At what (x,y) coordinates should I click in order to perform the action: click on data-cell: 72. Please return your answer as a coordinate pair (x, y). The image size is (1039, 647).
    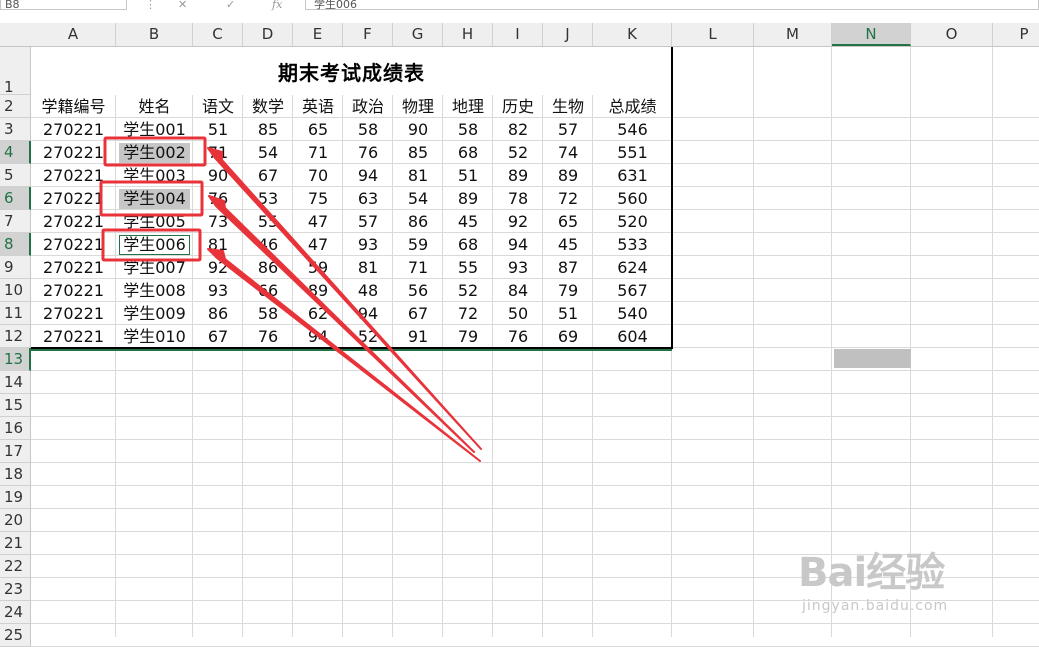
    Looking at the image, I should click on (568, 198).